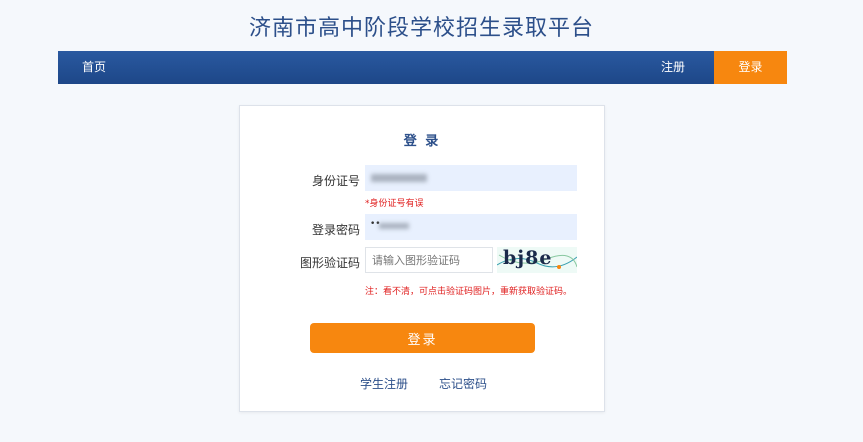 This screenshot has width=863, height=442. What do you see at coordinates (394, 226) in the screenshot?
I see `password-redacted` at bounding box center [394, 226].